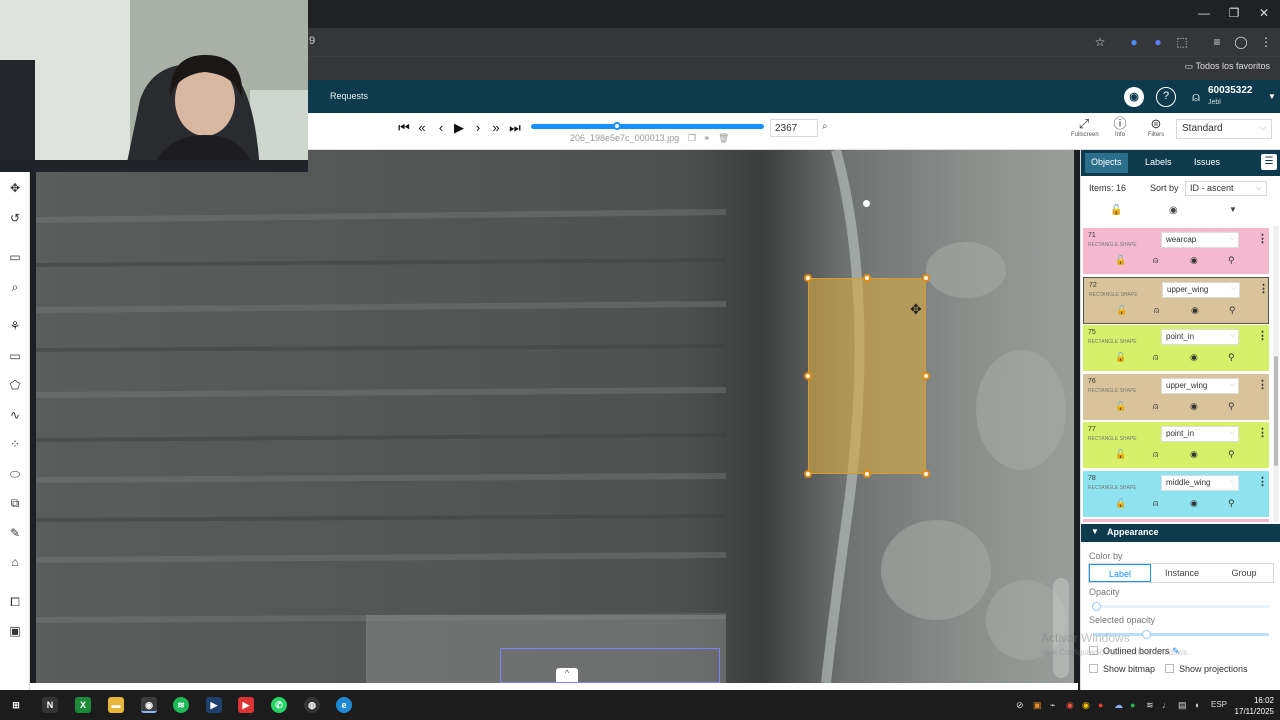 The height and width of the screenshot is (720, 1280). What do you see at coordinates (478, 128) in the screenshot?
I see `next-frame-icon: ›` at bounding box center [478, 128].